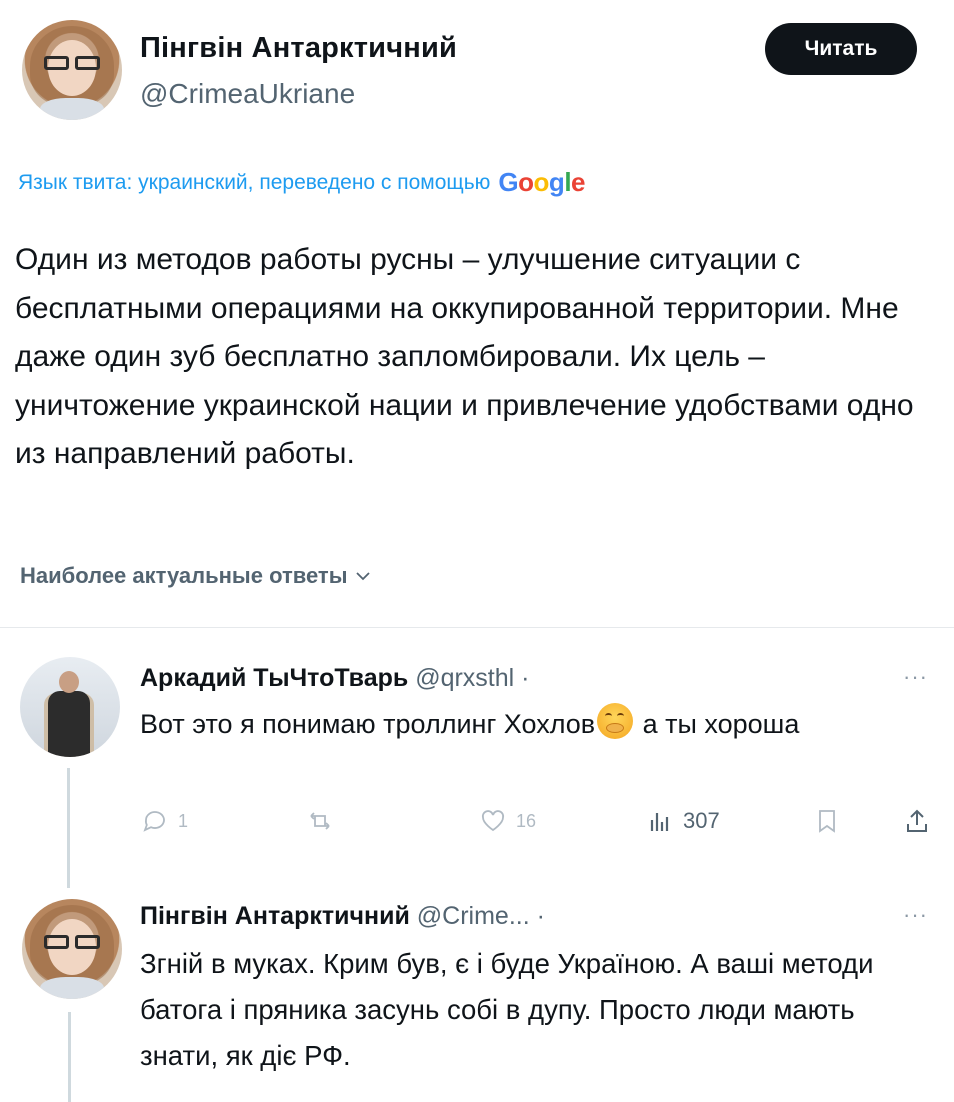  I want to click on reply-header: Аркадий ТыЧтоТварь @qrxsthl ·, so click(335, 678).